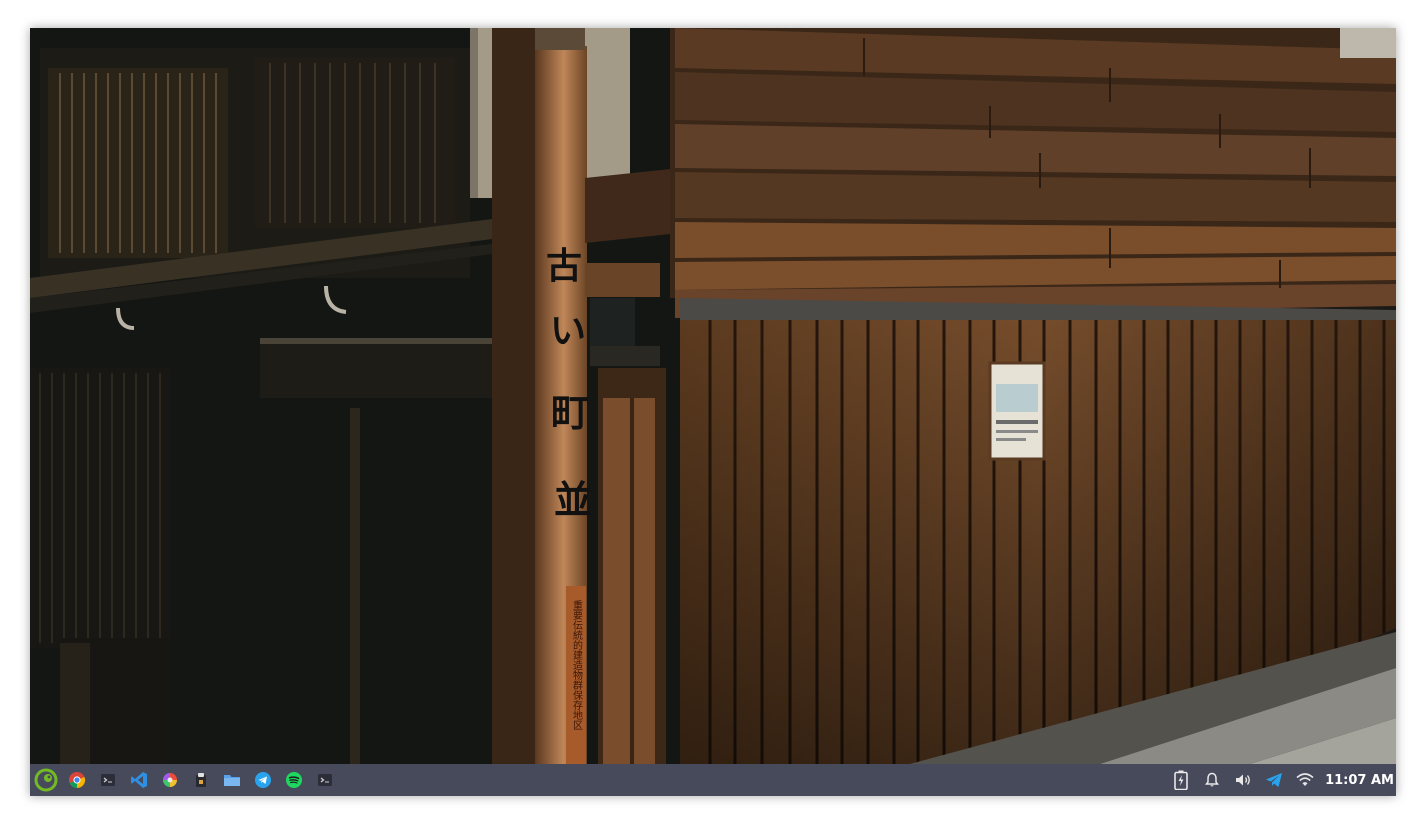  What do you see at coordinates (573, 499) in the screenshot?
I see `pillar-sign-char-4: 並` at bounding box center [573, 499].